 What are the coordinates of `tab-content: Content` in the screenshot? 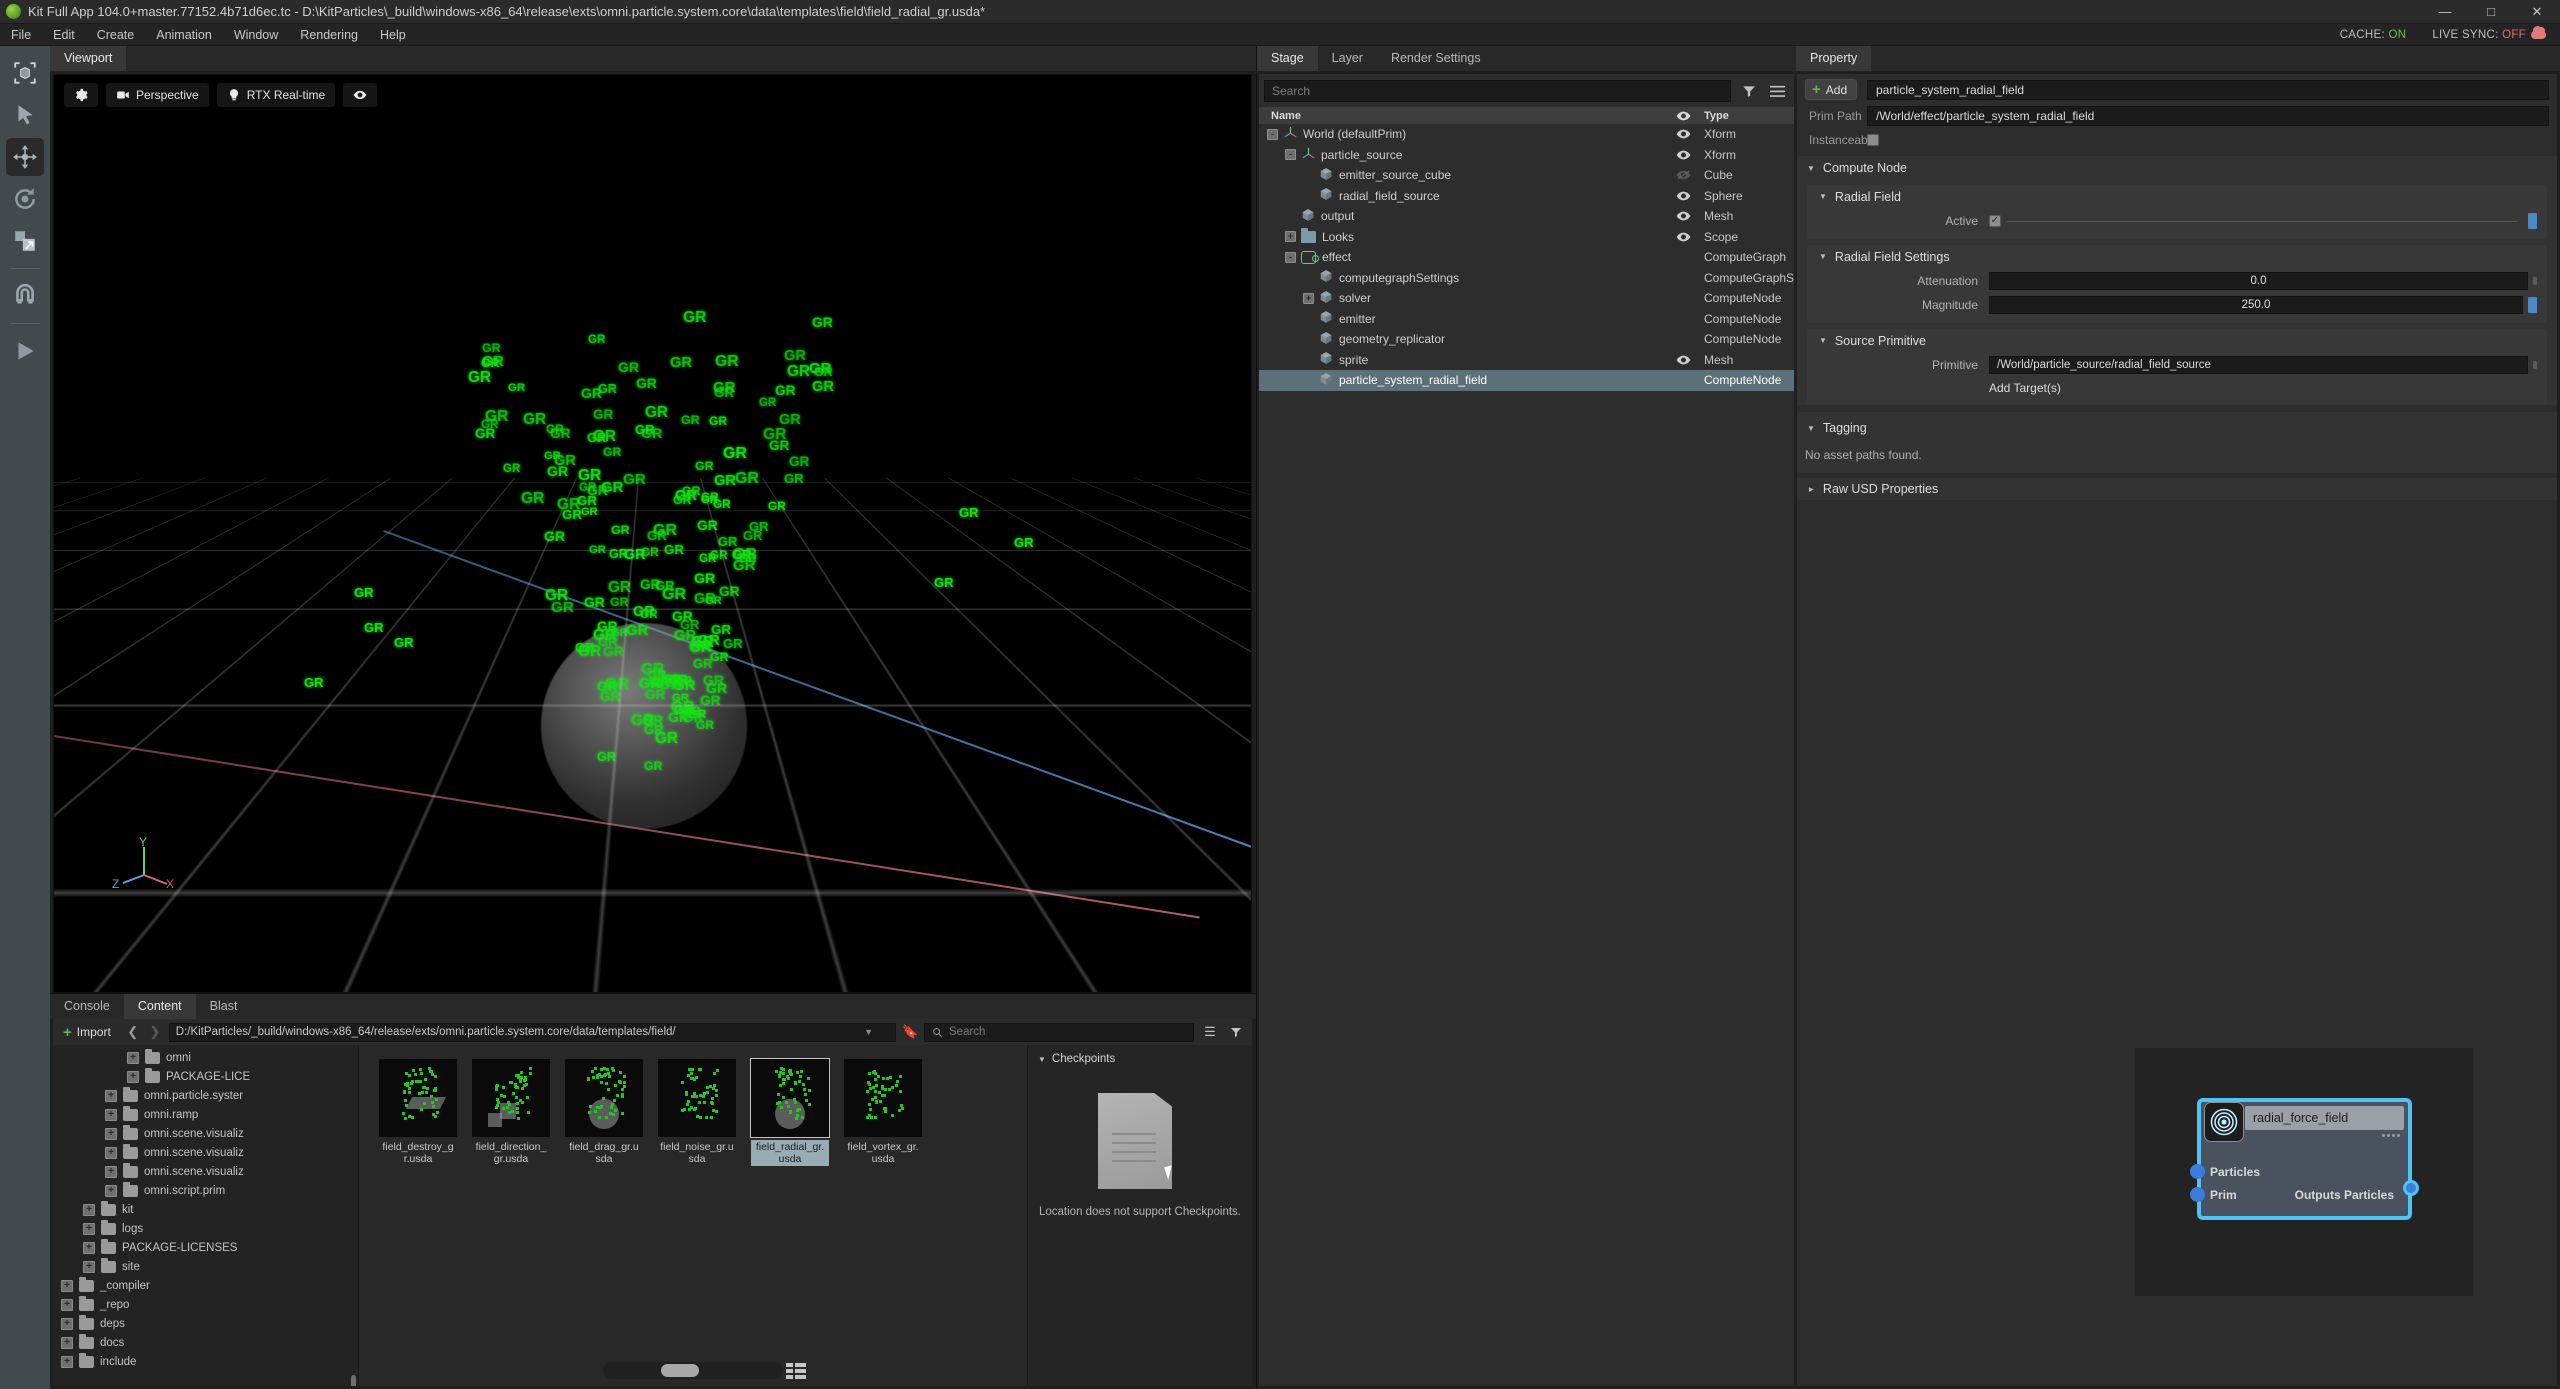 It's located at (159, 1006).